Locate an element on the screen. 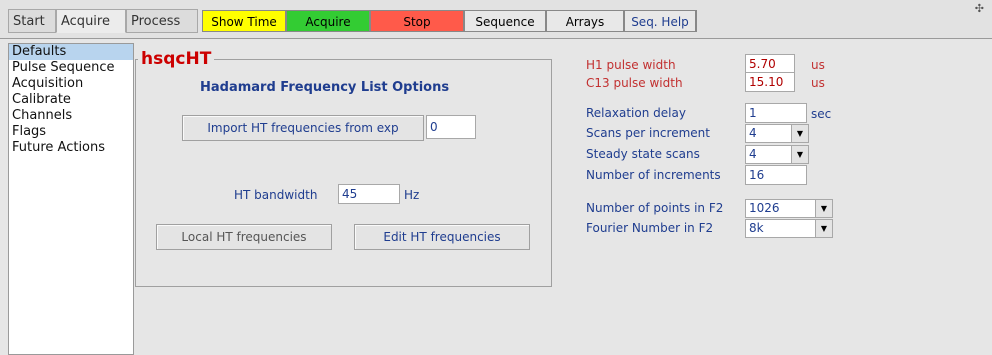  ht-bandwidth-unit: Hz is located at coordinates (412, 195).